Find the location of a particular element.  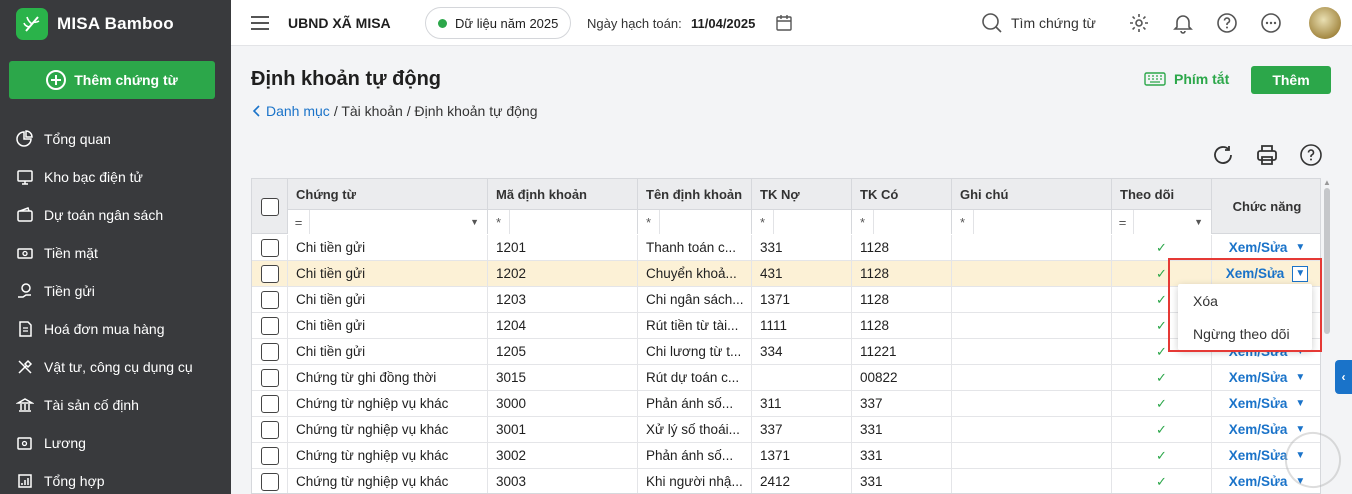

gear-icon is located at coordinates (1139, 23).